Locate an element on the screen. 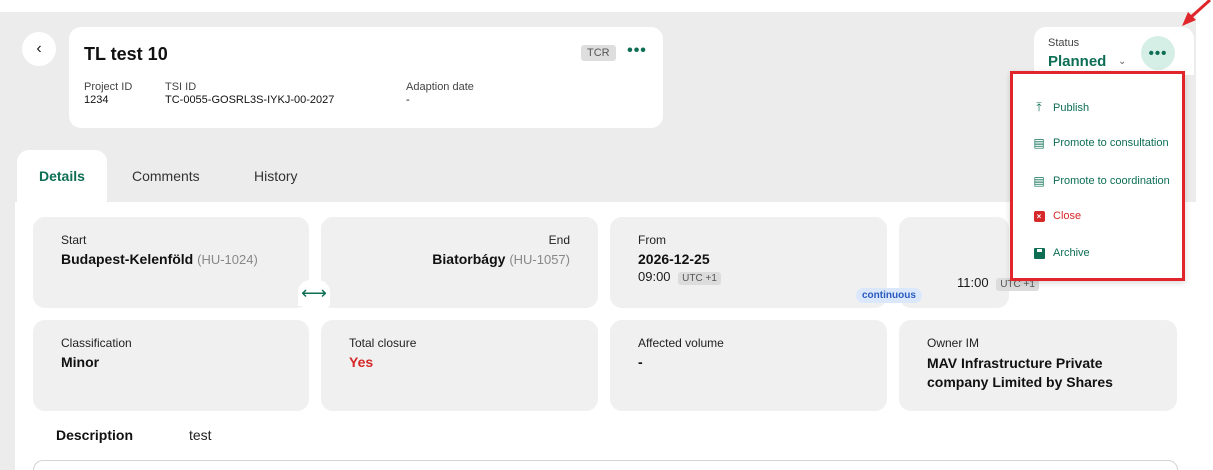 The height and width of the screenshot is (470, 1213). adaption-date-label: Adaption date is located at coordinates (440, 87).